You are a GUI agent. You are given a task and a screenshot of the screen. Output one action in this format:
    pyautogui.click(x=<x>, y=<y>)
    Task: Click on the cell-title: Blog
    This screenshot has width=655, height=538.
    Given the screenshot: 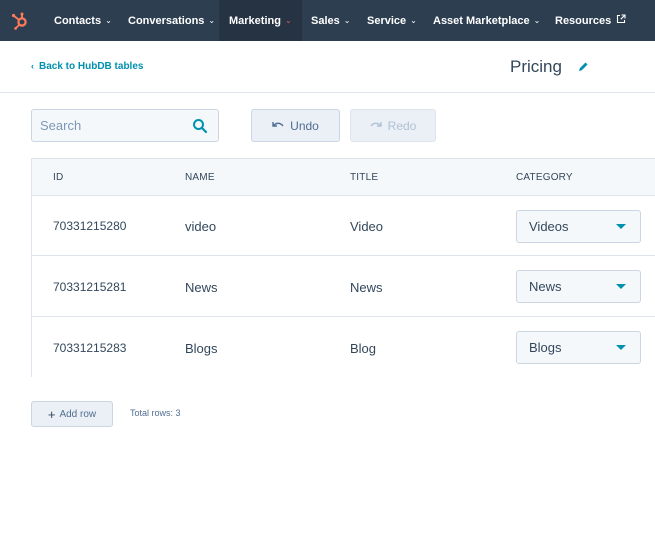 What is the action you would take?
    pyautogui.click(x=363, y=348)
    